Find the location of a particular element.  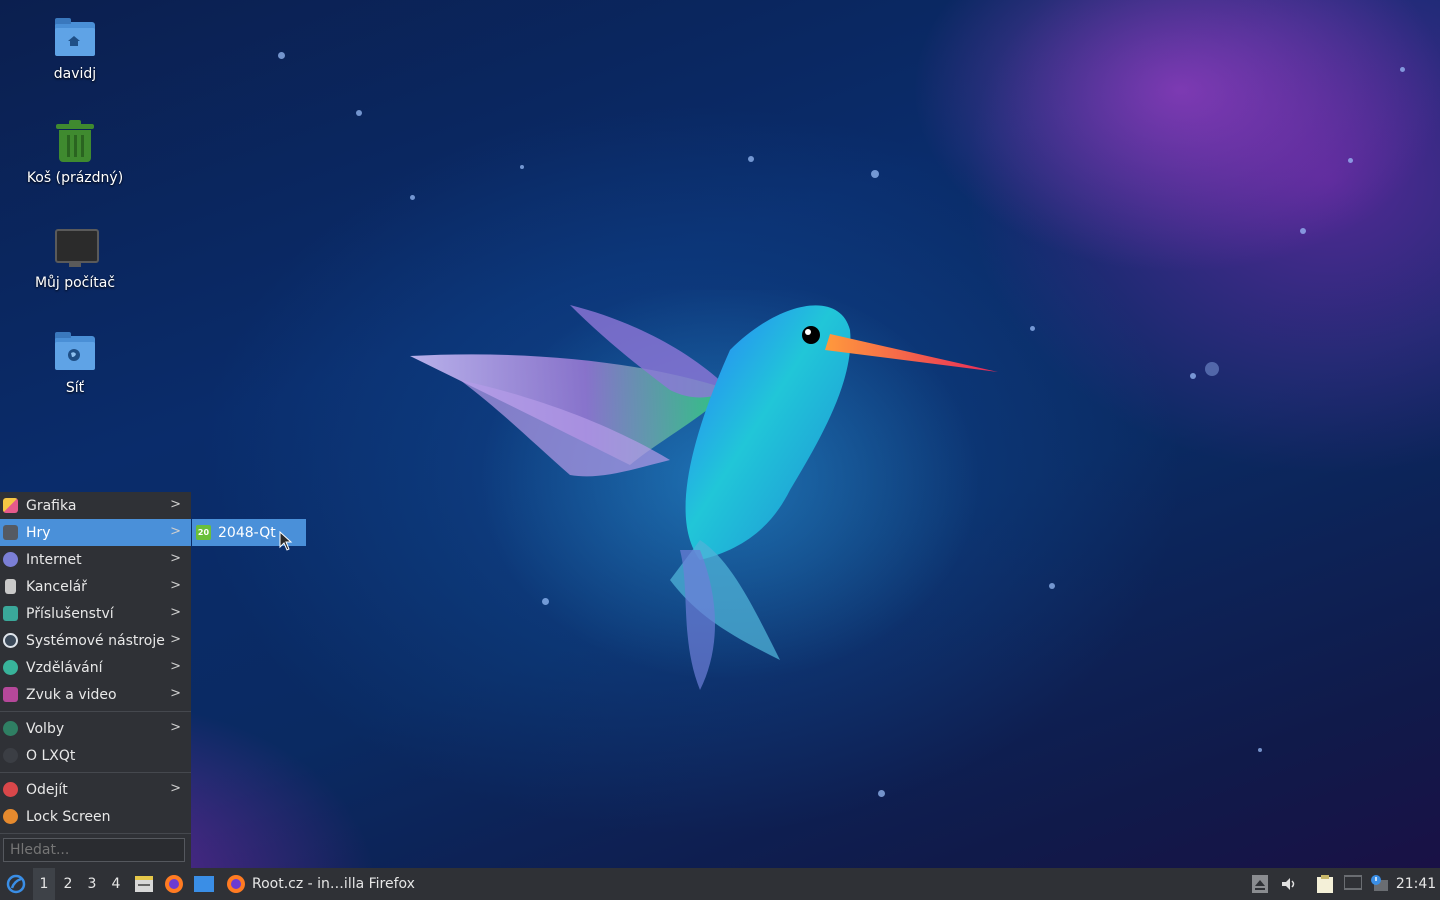

lxqt-logo-icon is located at coordinates (16, 884).